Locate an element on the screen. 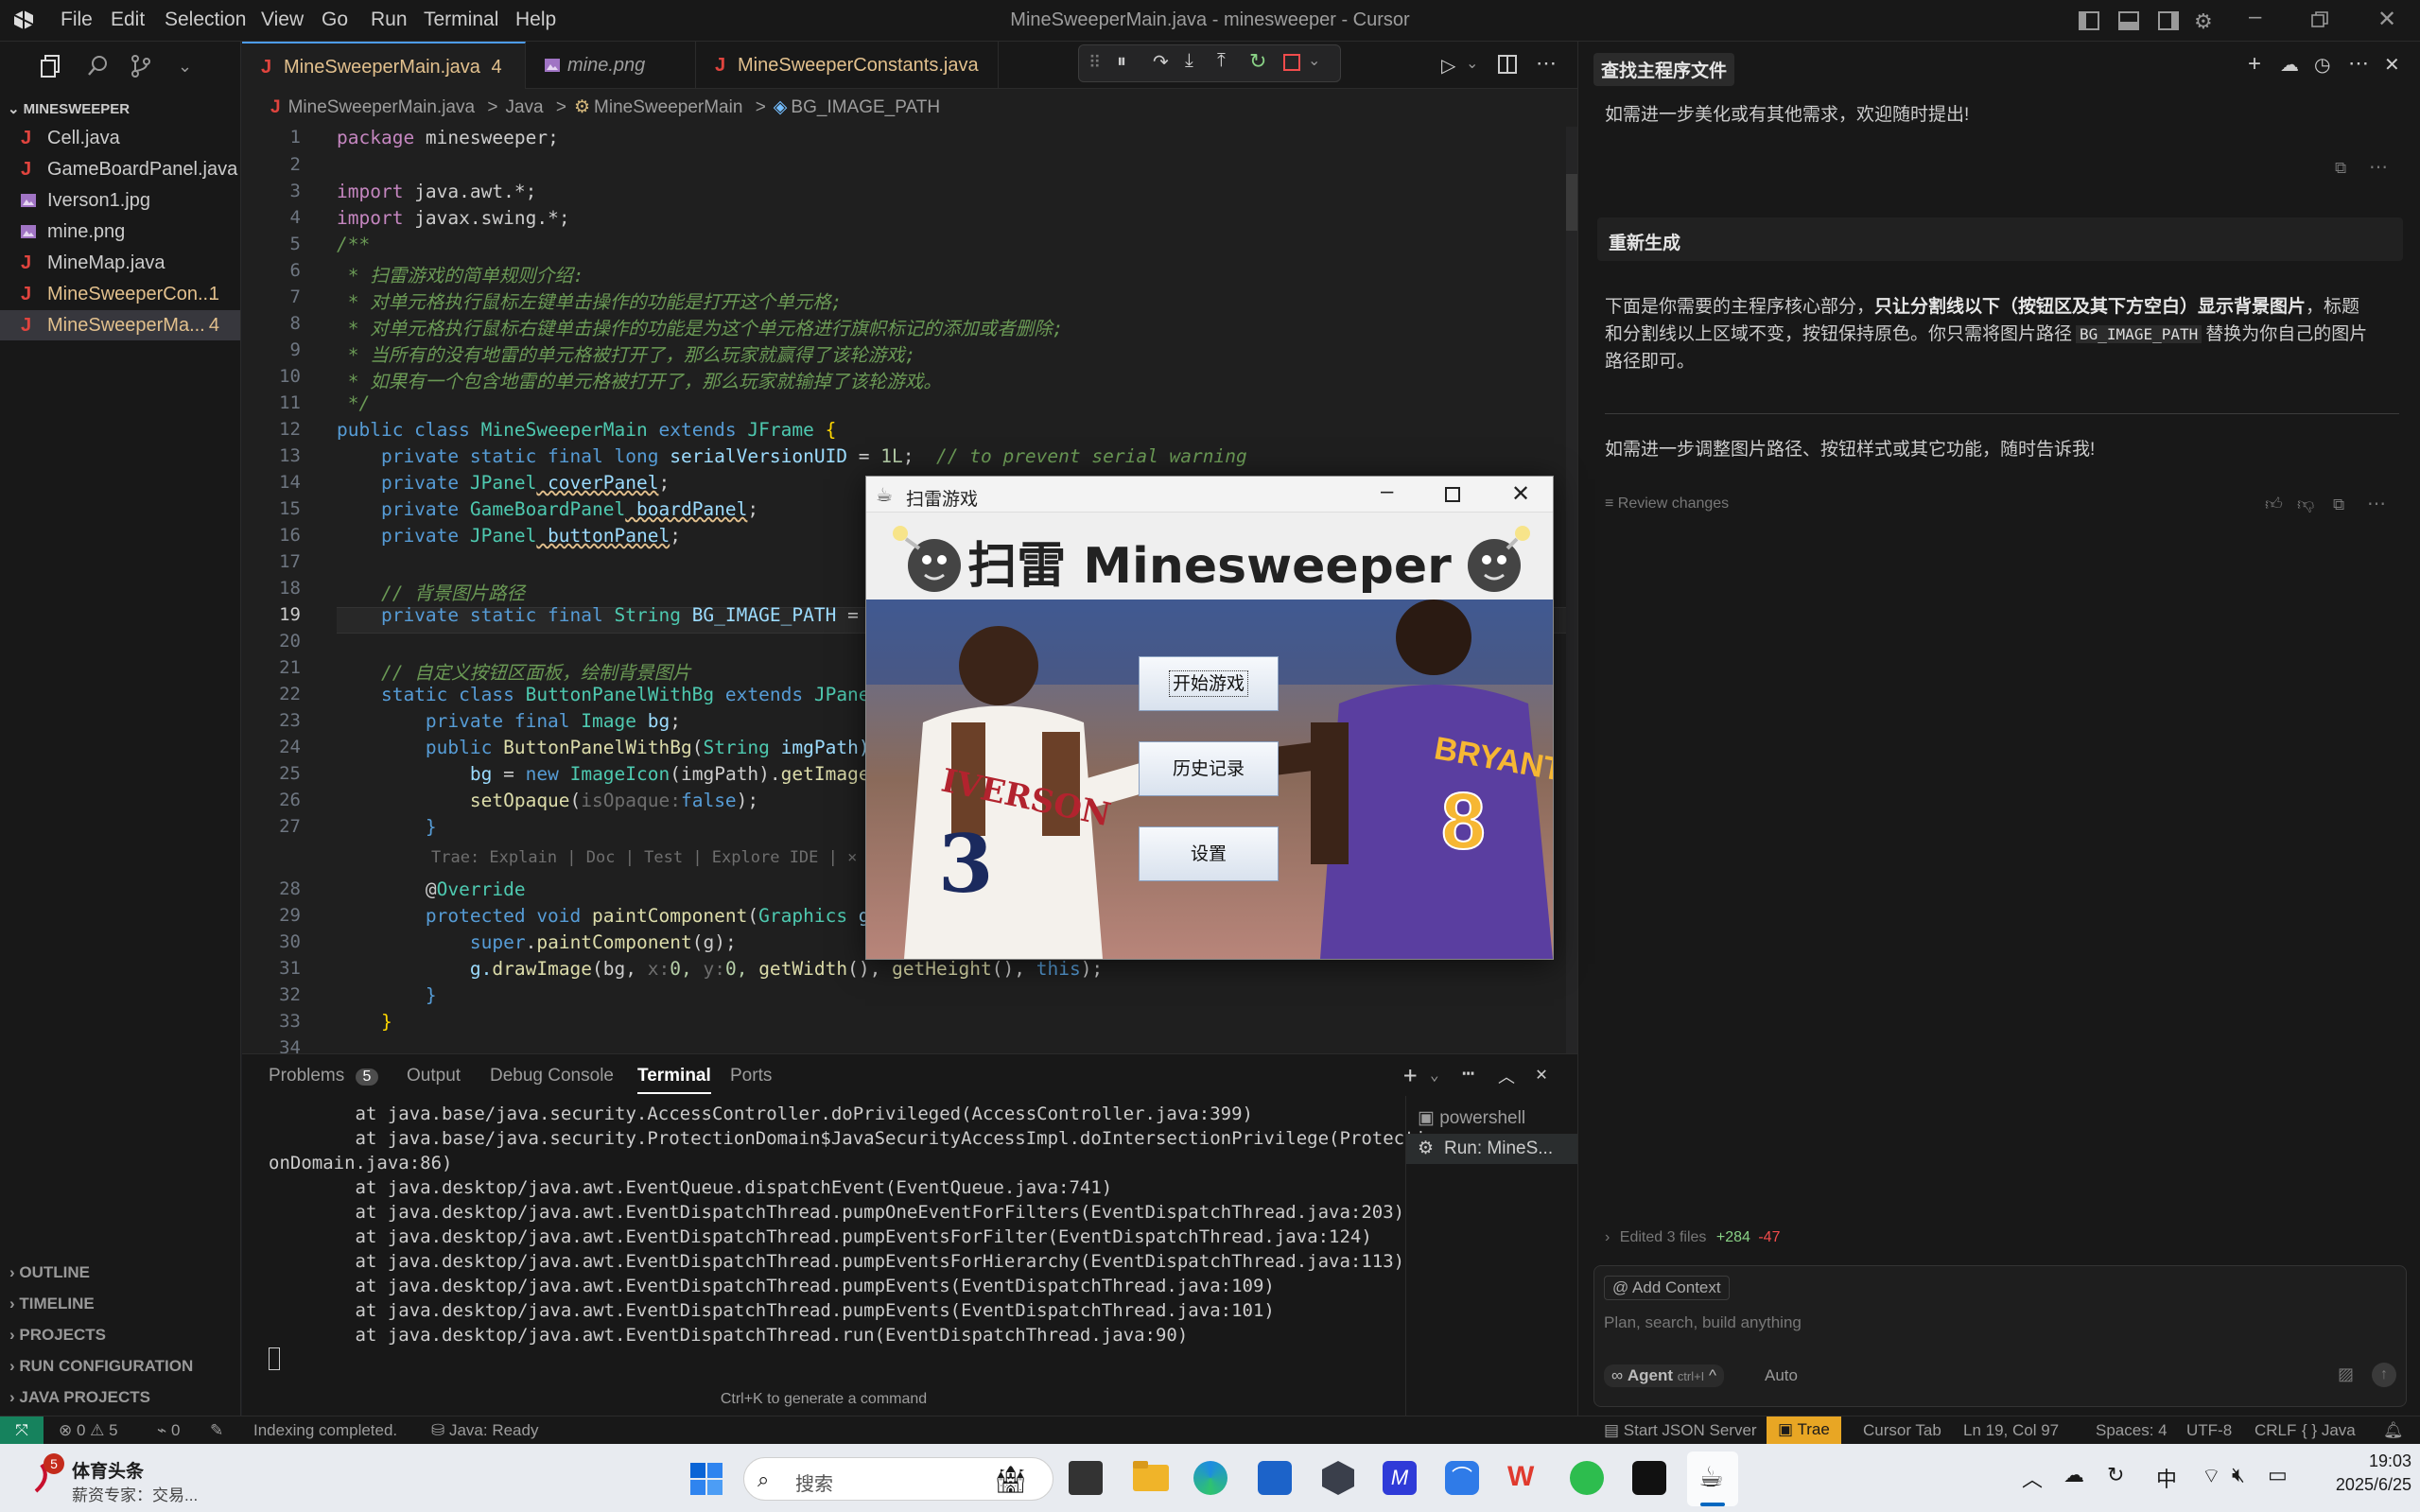 The image size is (2420, 1512). terminal-item: ▣ powershell is located at coordinates (1471, 1118).